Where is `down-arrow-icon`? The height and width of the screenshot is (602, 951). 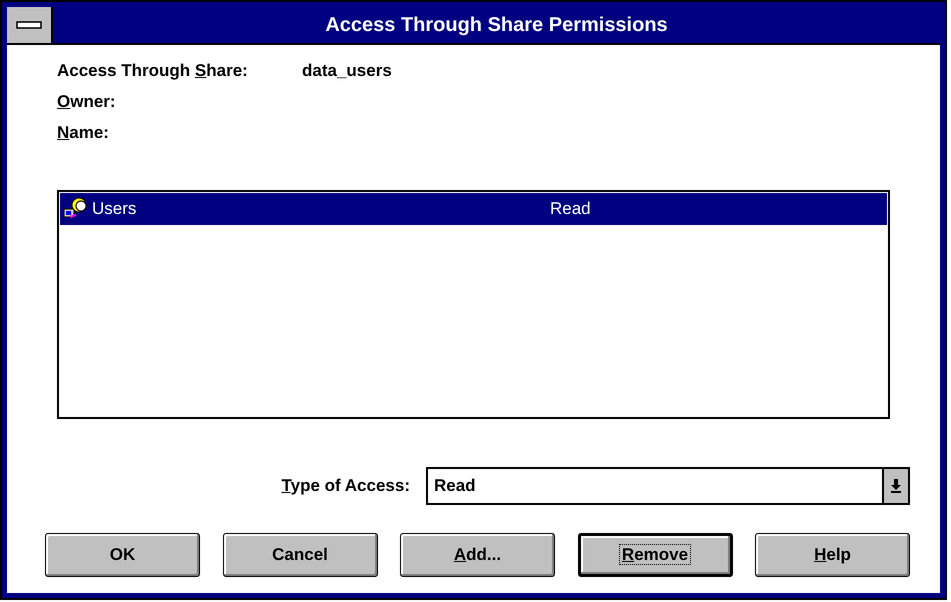
down-arrow-icon is located at coordinates (896, 486).